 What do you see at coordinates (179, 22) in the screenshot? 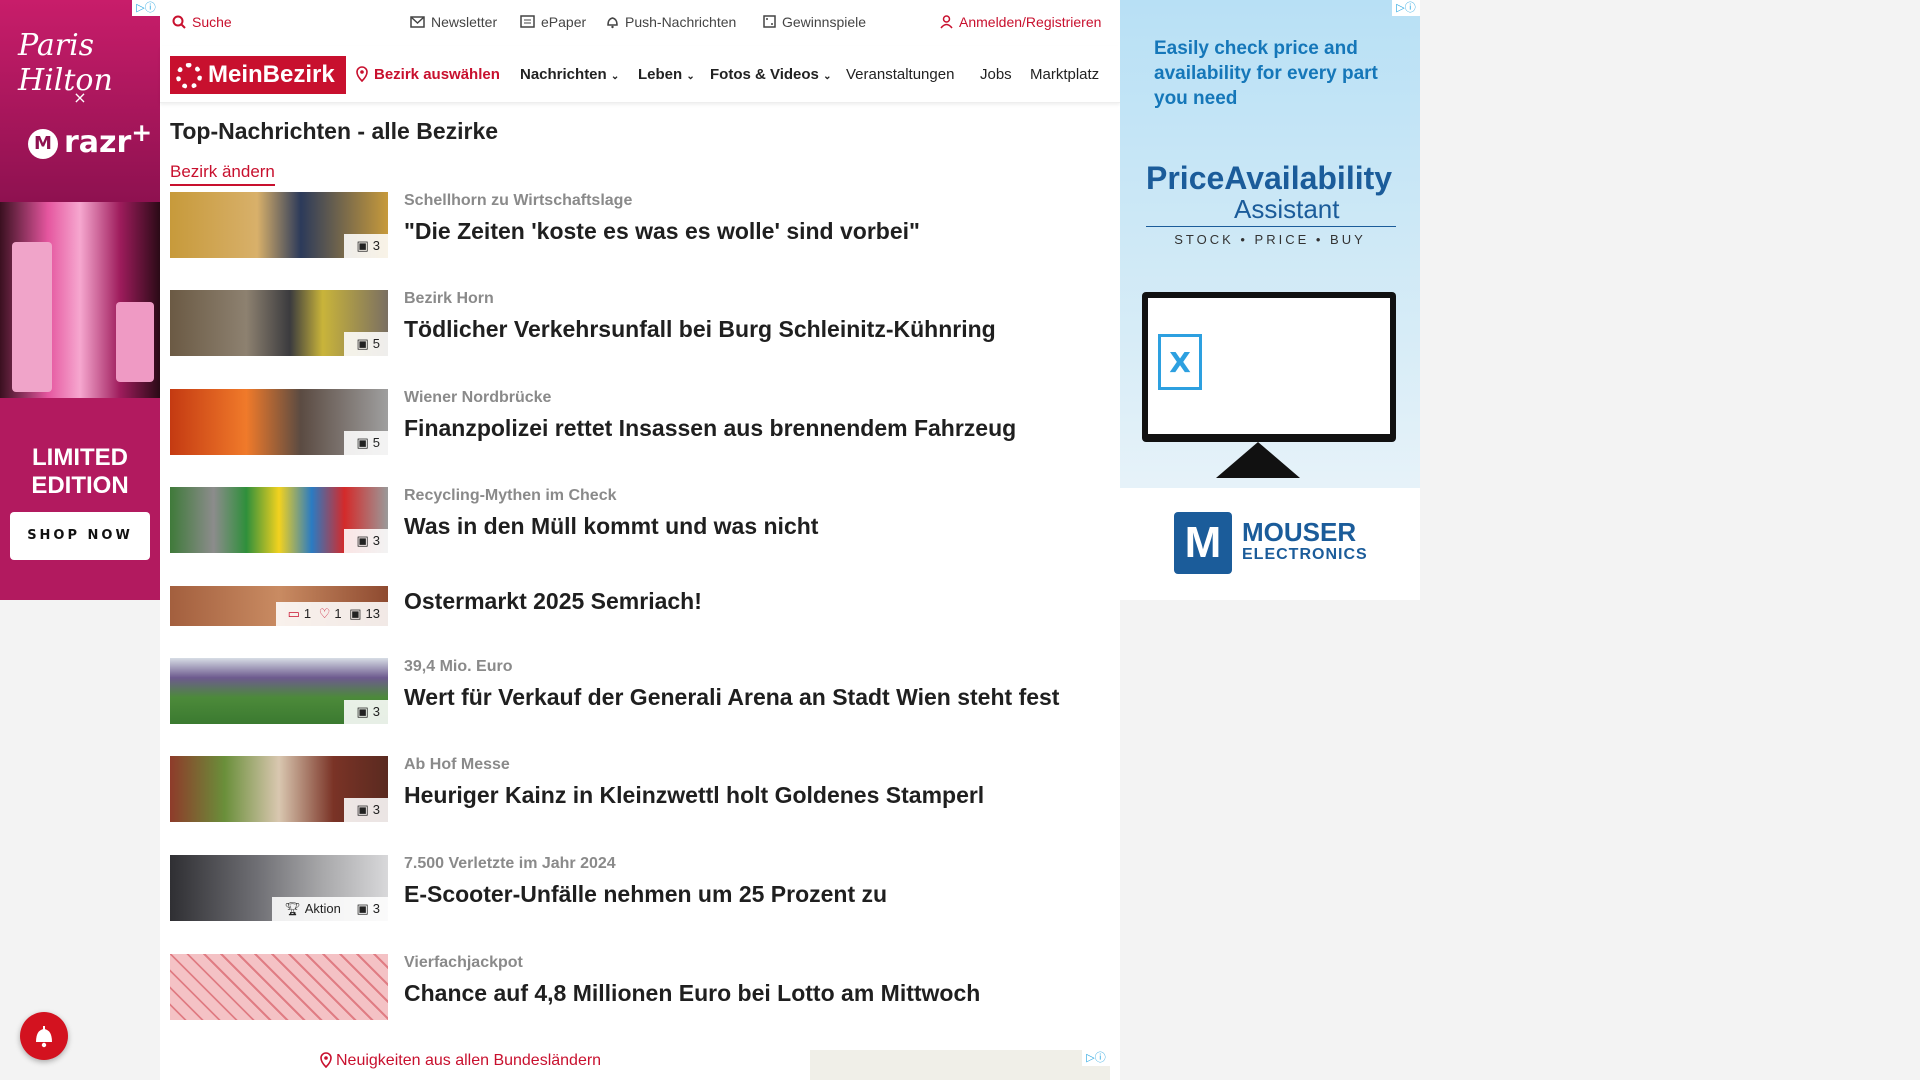
I see `search-icon` at bounding box center [179, 22].